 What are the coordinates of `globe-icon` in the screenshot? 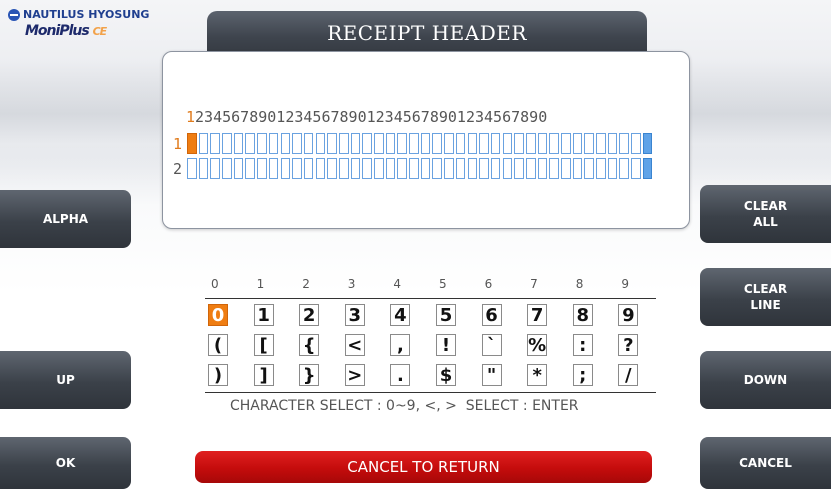 It's located at (14, 14).